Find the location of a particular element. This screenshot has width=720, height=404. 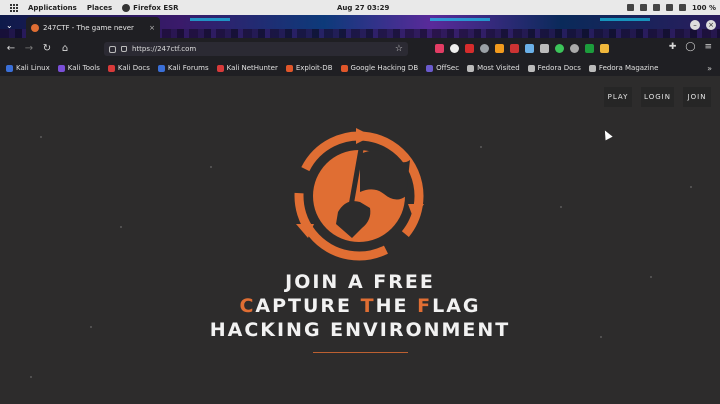

bookmark-kali-tools: Kali Tools is located at coordinates (78, 68).